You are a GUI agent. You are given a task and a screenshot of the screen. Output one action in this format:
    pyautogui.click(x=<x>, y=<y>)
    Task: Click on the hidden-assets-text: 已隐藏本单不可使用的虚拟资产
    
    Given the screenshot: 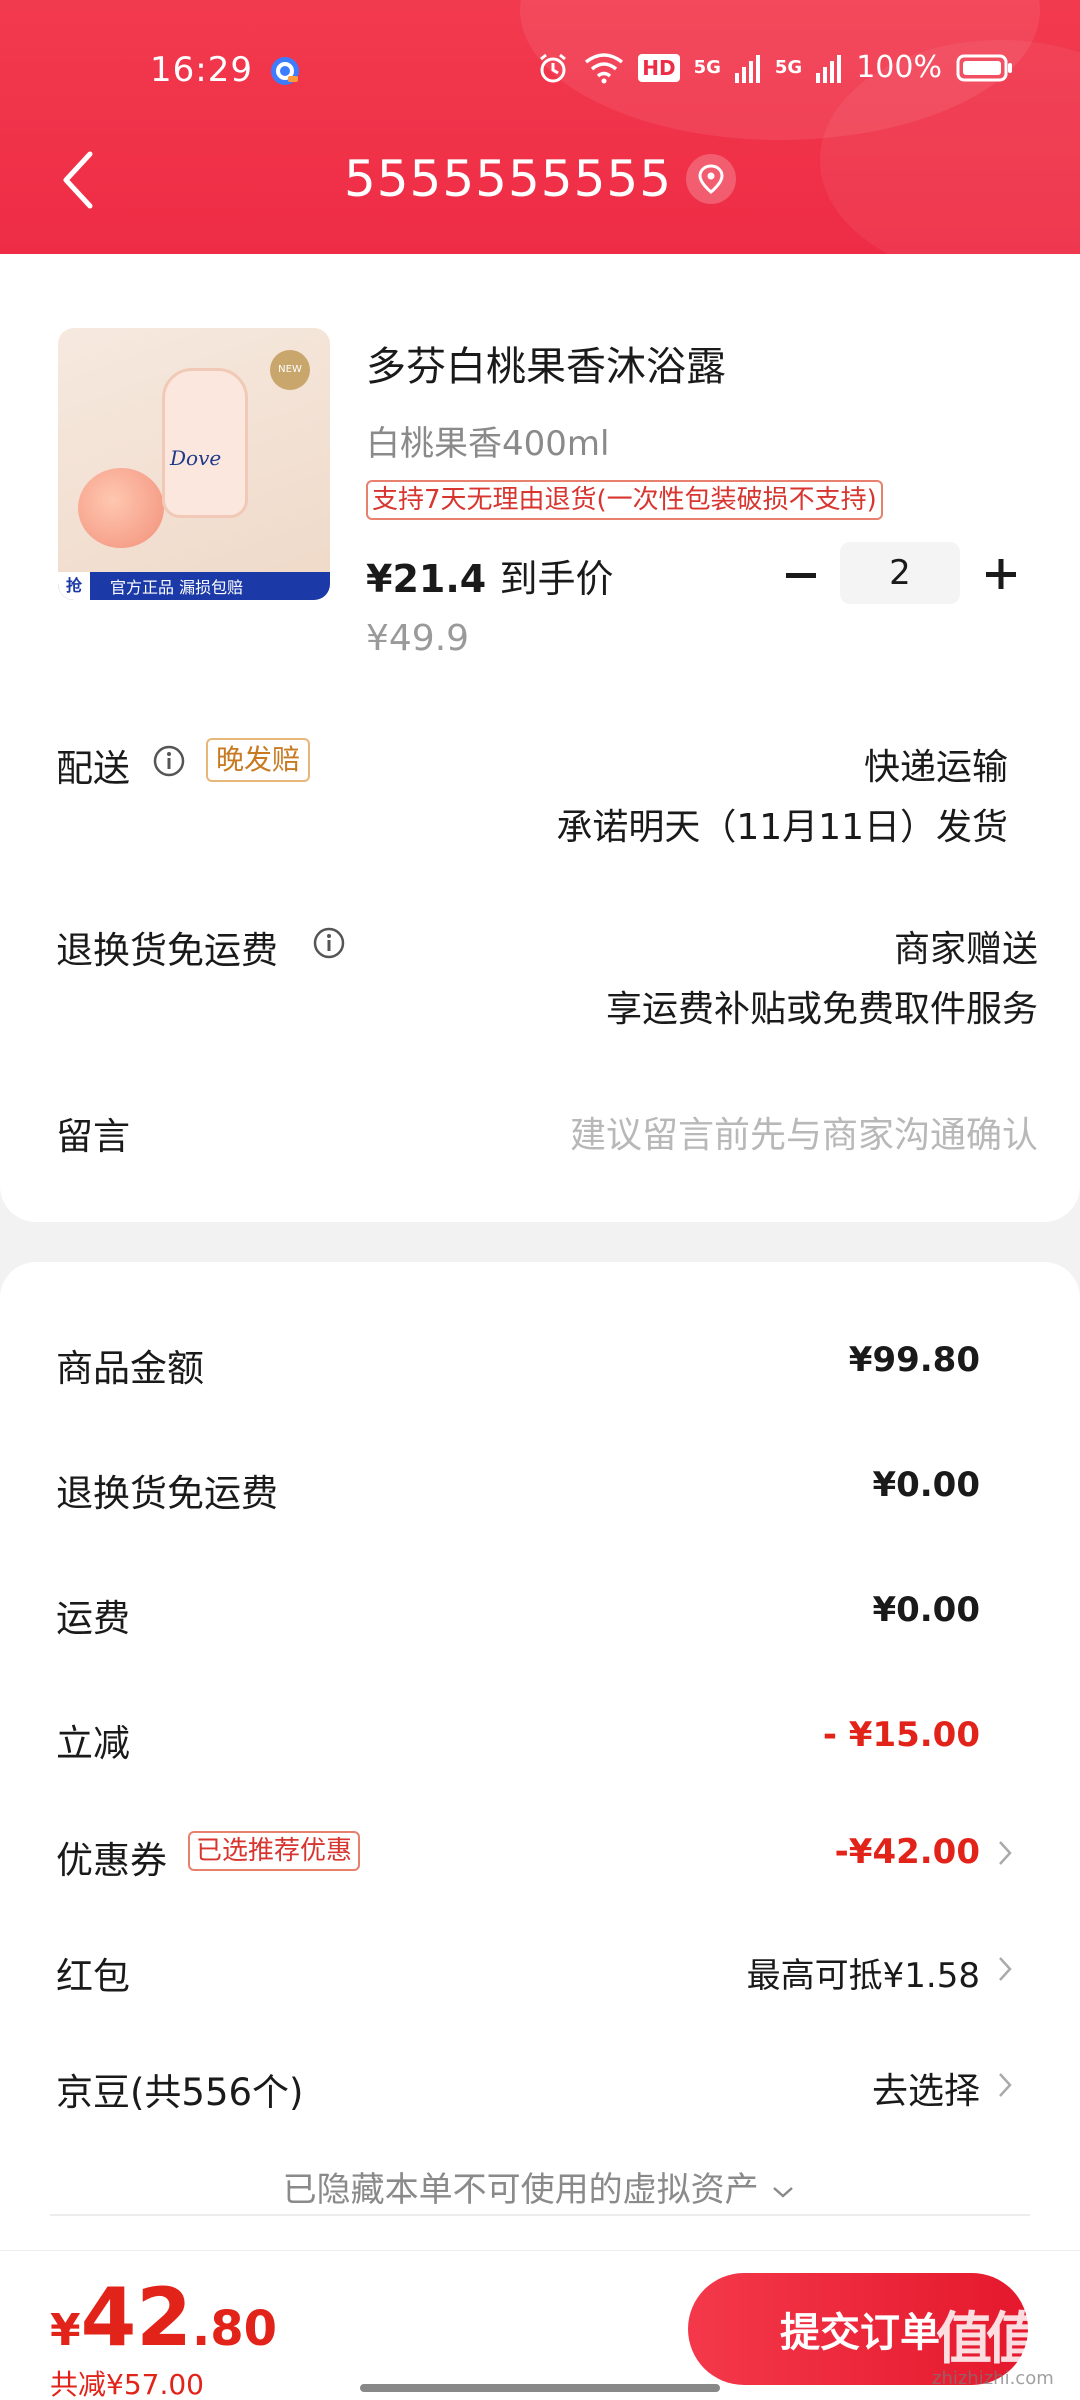 What is the action you would take?
    pyautogui.click(x=520, y=2190)
    